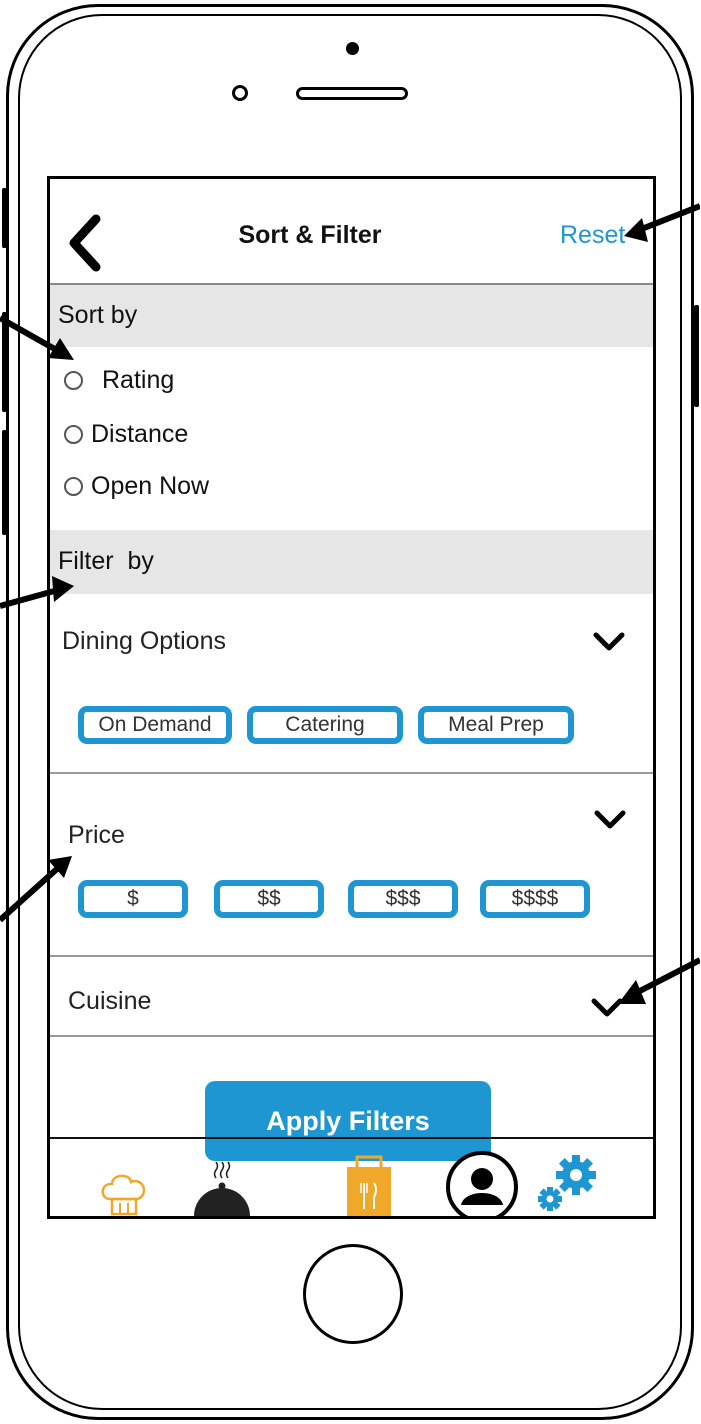 This screenshot has height=1424, width=701. Describe the element at coordinates (310, 235) in the screenshot. I see `page-title: Sort & Filter` at that location.